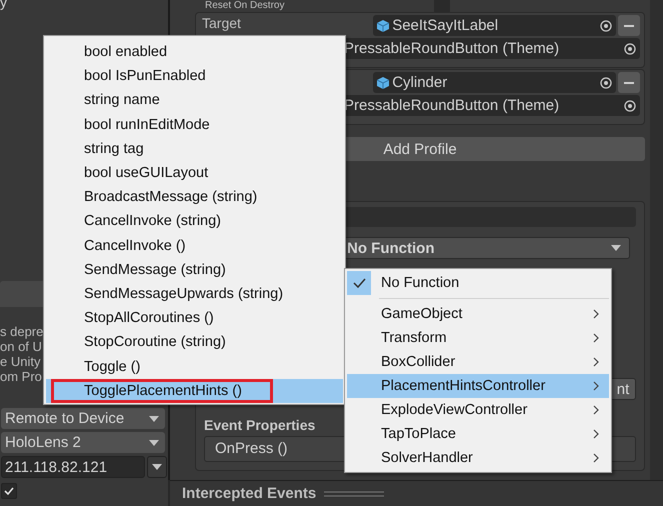 The width and height of the screenshot is (663, 506). What do you see at coordinates (244, 5) in the screenshot?
I see `field-label: Reset On Destroy` at bounding box center [244, 5].